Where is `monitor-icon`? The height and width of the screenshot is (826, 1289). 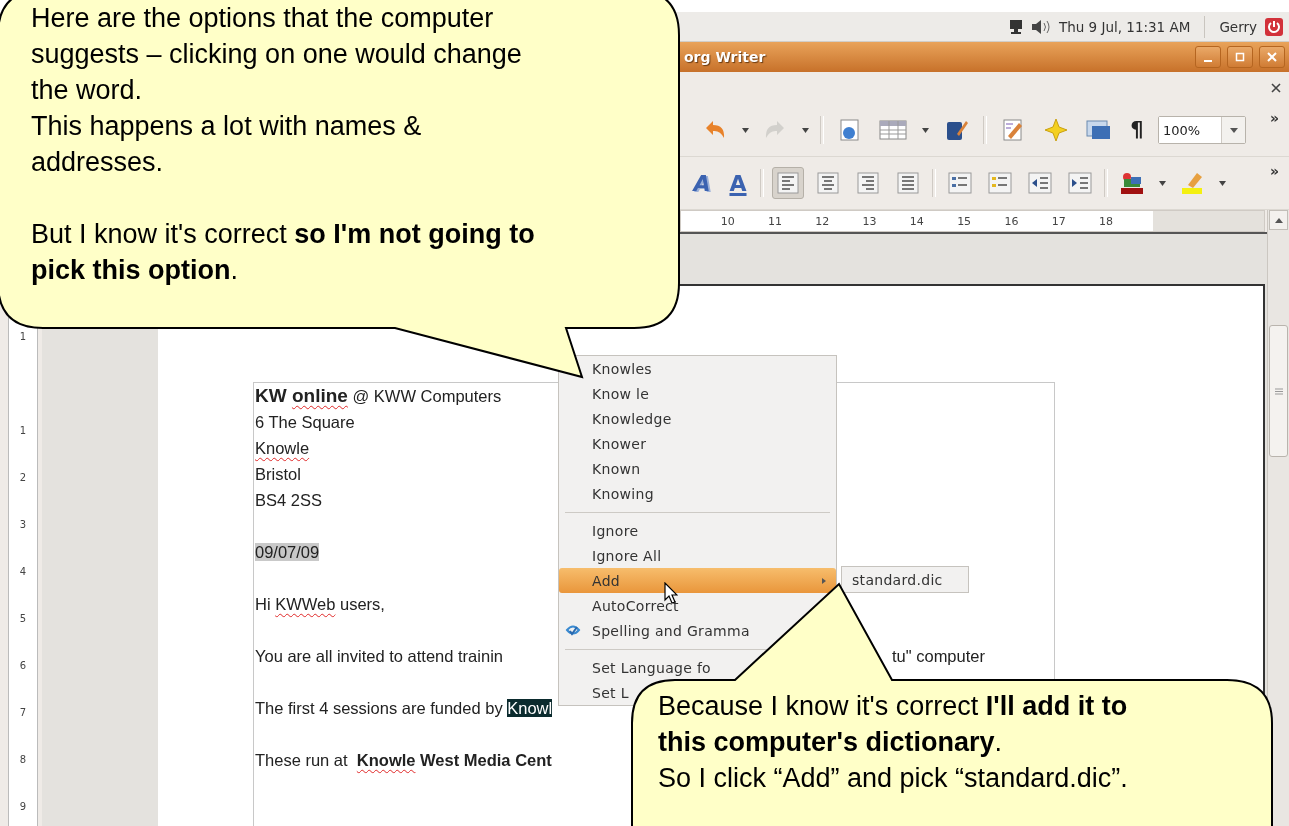 monitor-icon is located at coordinates (1015, 26).